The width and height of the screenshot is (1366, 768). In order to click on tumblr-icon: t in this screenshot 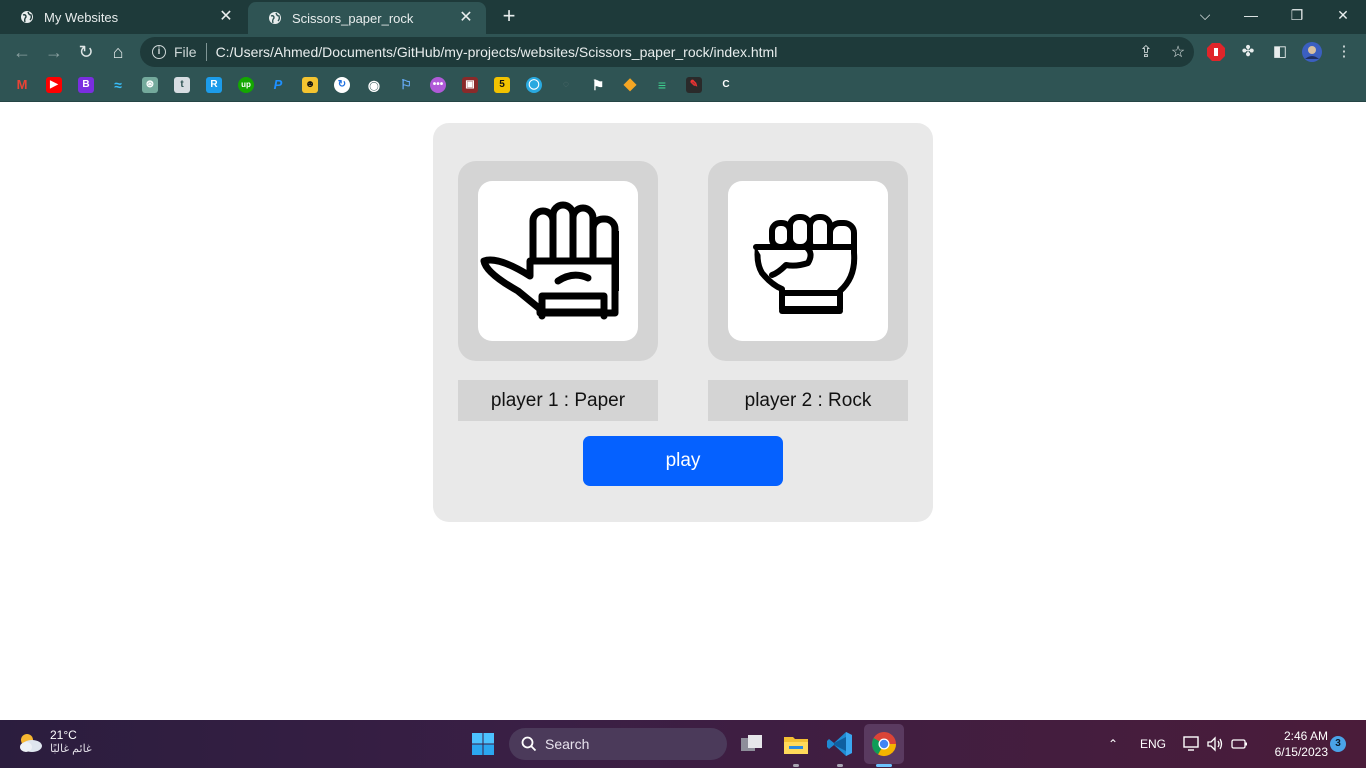, I will do `click(182, 85)`.